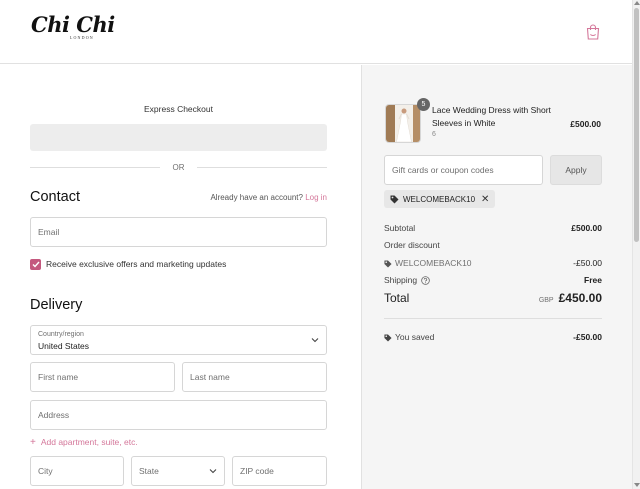  I want to click on shipping-label: Shipping, so click(401, 280).